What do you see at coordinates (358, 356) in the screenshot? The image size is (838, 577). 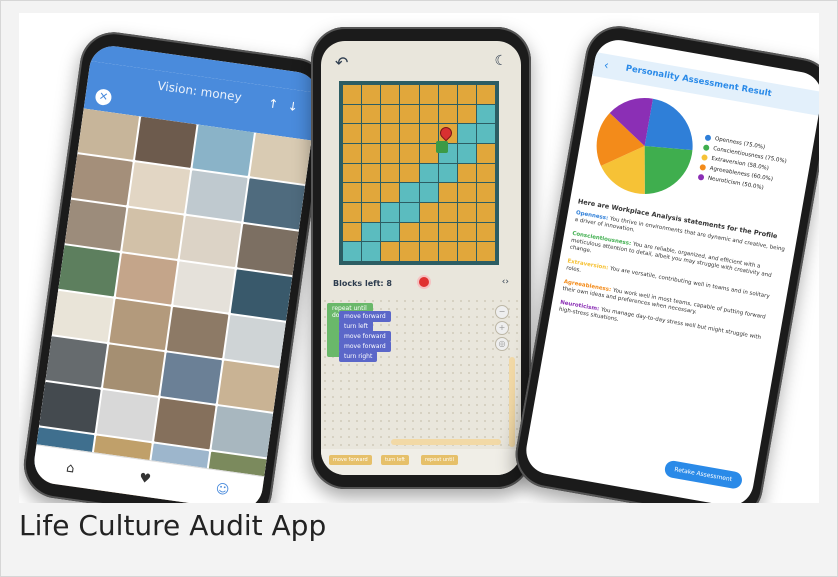 I see `turn-right-block: turn right` at bounding box center [358, 356].